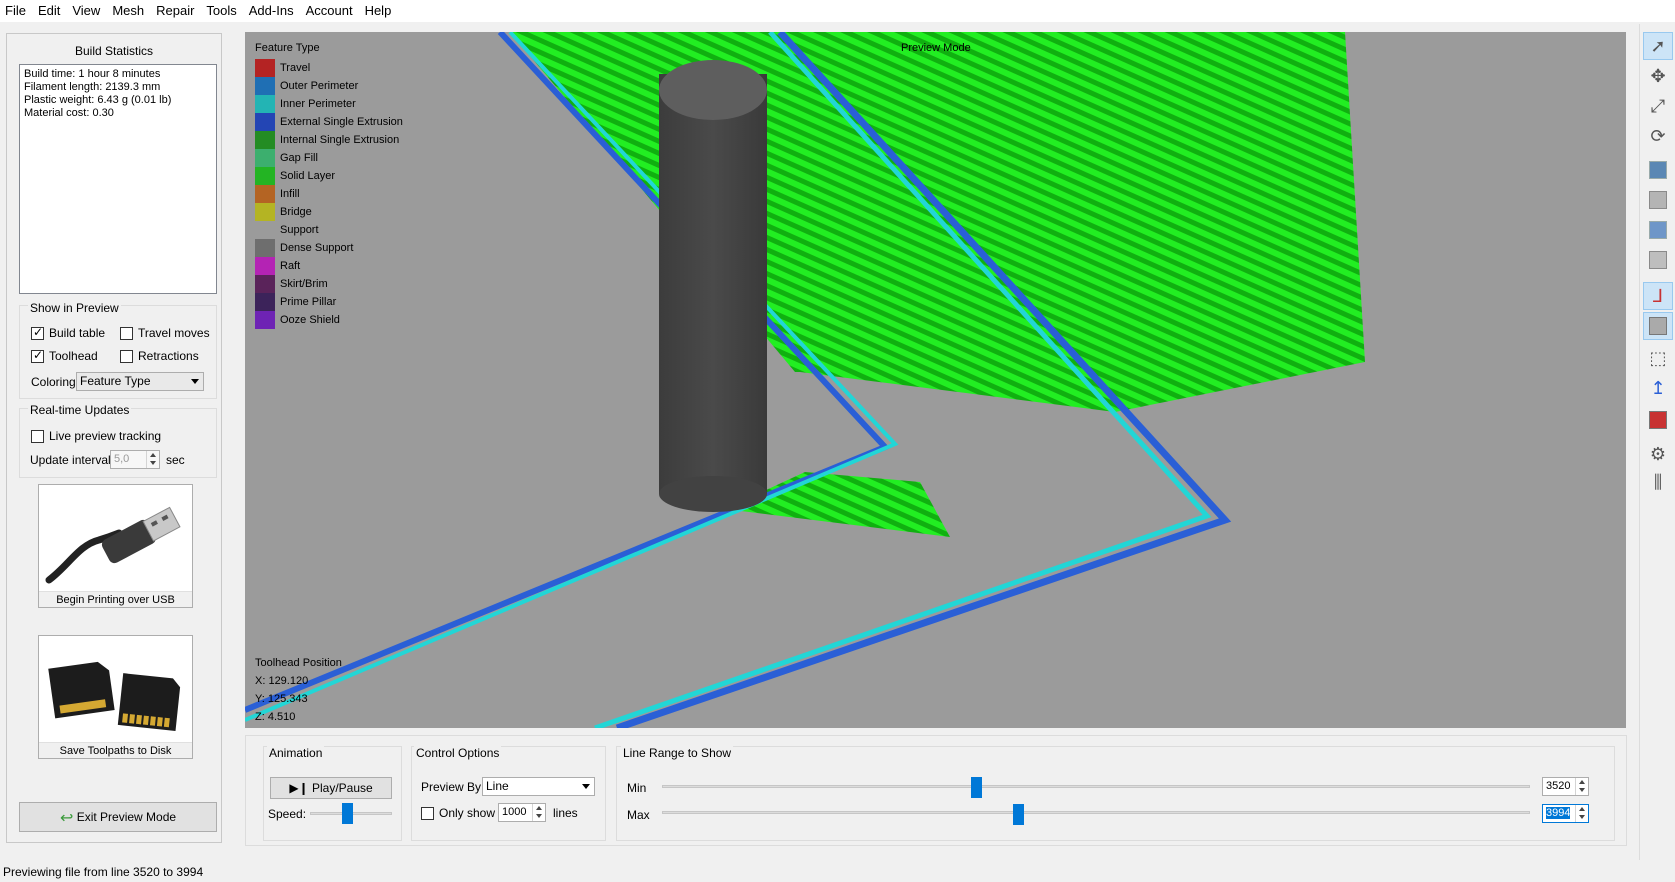 The width and height of the screenshot is (1675, 882). Describe the element at coordinates (1658, 388) in the screenshot. I see `z-axis-icon: ↥` at that location.